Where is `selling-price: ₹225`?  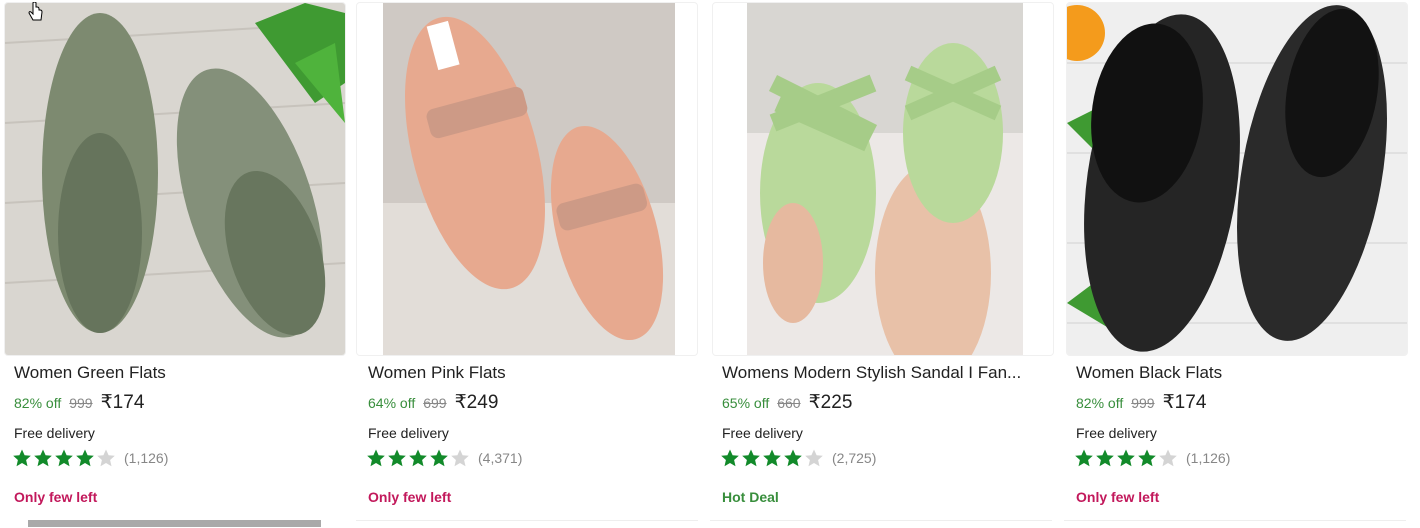 selling-price: ₹225 is located at coordinates (830, 402).